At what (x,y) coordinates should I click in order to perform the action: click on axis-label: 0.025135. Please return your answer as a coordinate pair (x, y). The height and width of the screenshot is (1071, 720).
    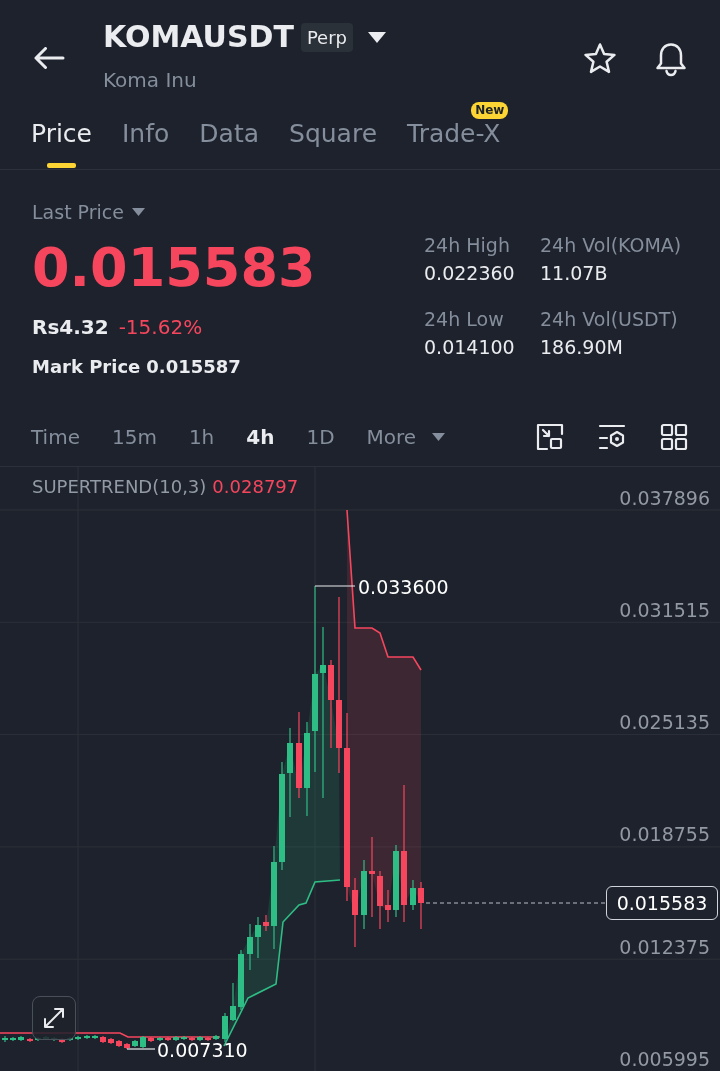
    Looking at the image, I should click on (664, 722).